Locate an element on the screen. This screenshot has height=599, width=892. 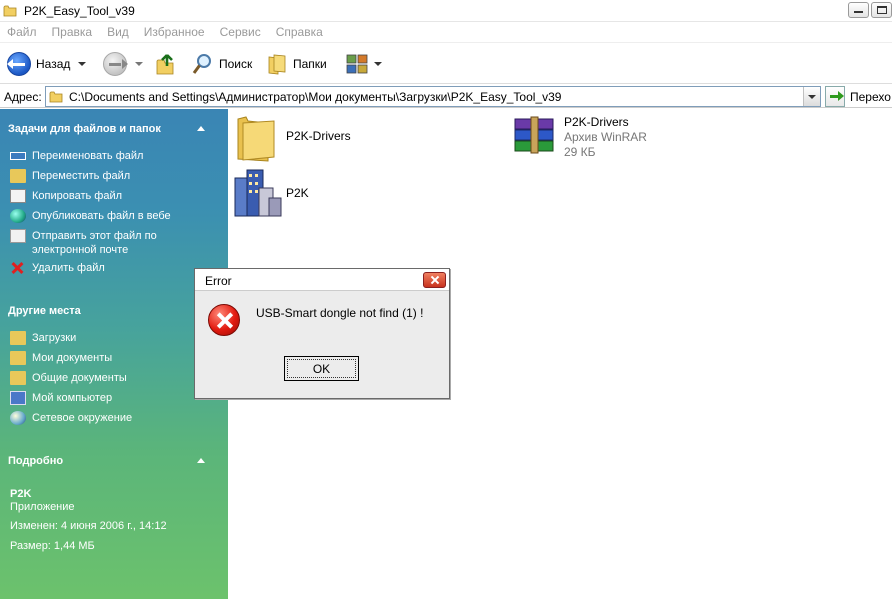
search-label: Поиск is located at coordinates (236, 64).